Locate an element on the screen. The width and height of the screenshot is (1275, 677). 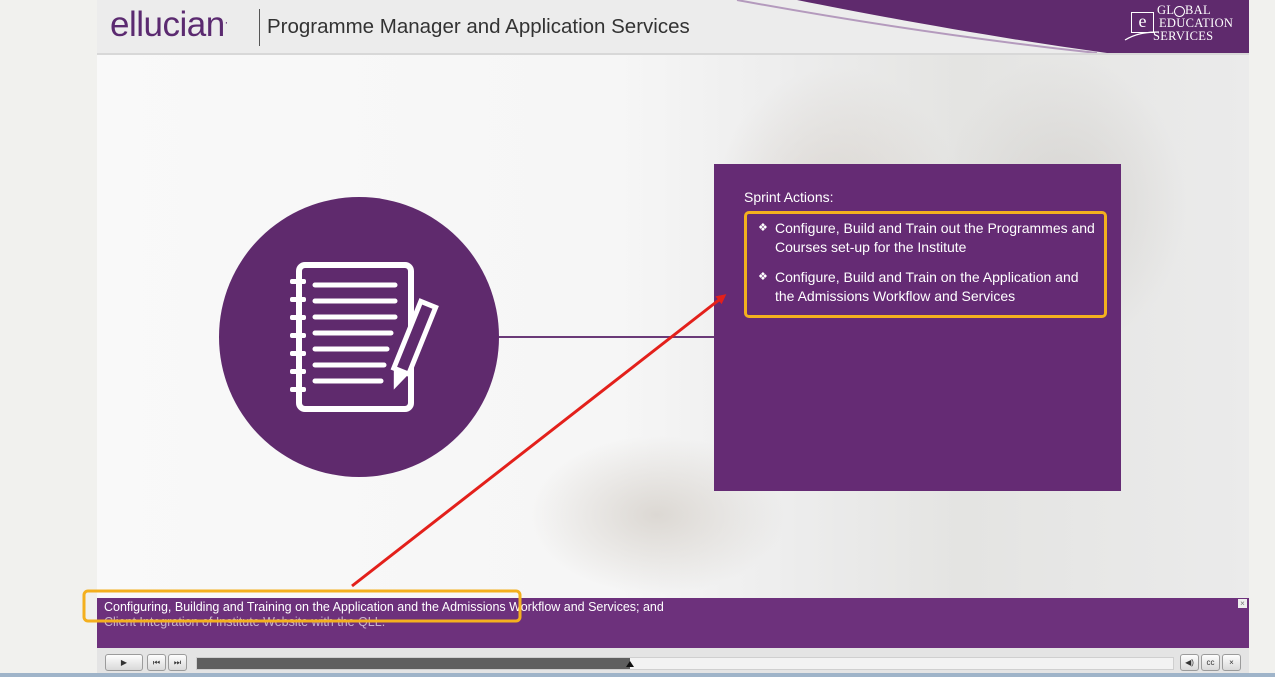
logo-swoosh is located at coordinates (1142, 36).